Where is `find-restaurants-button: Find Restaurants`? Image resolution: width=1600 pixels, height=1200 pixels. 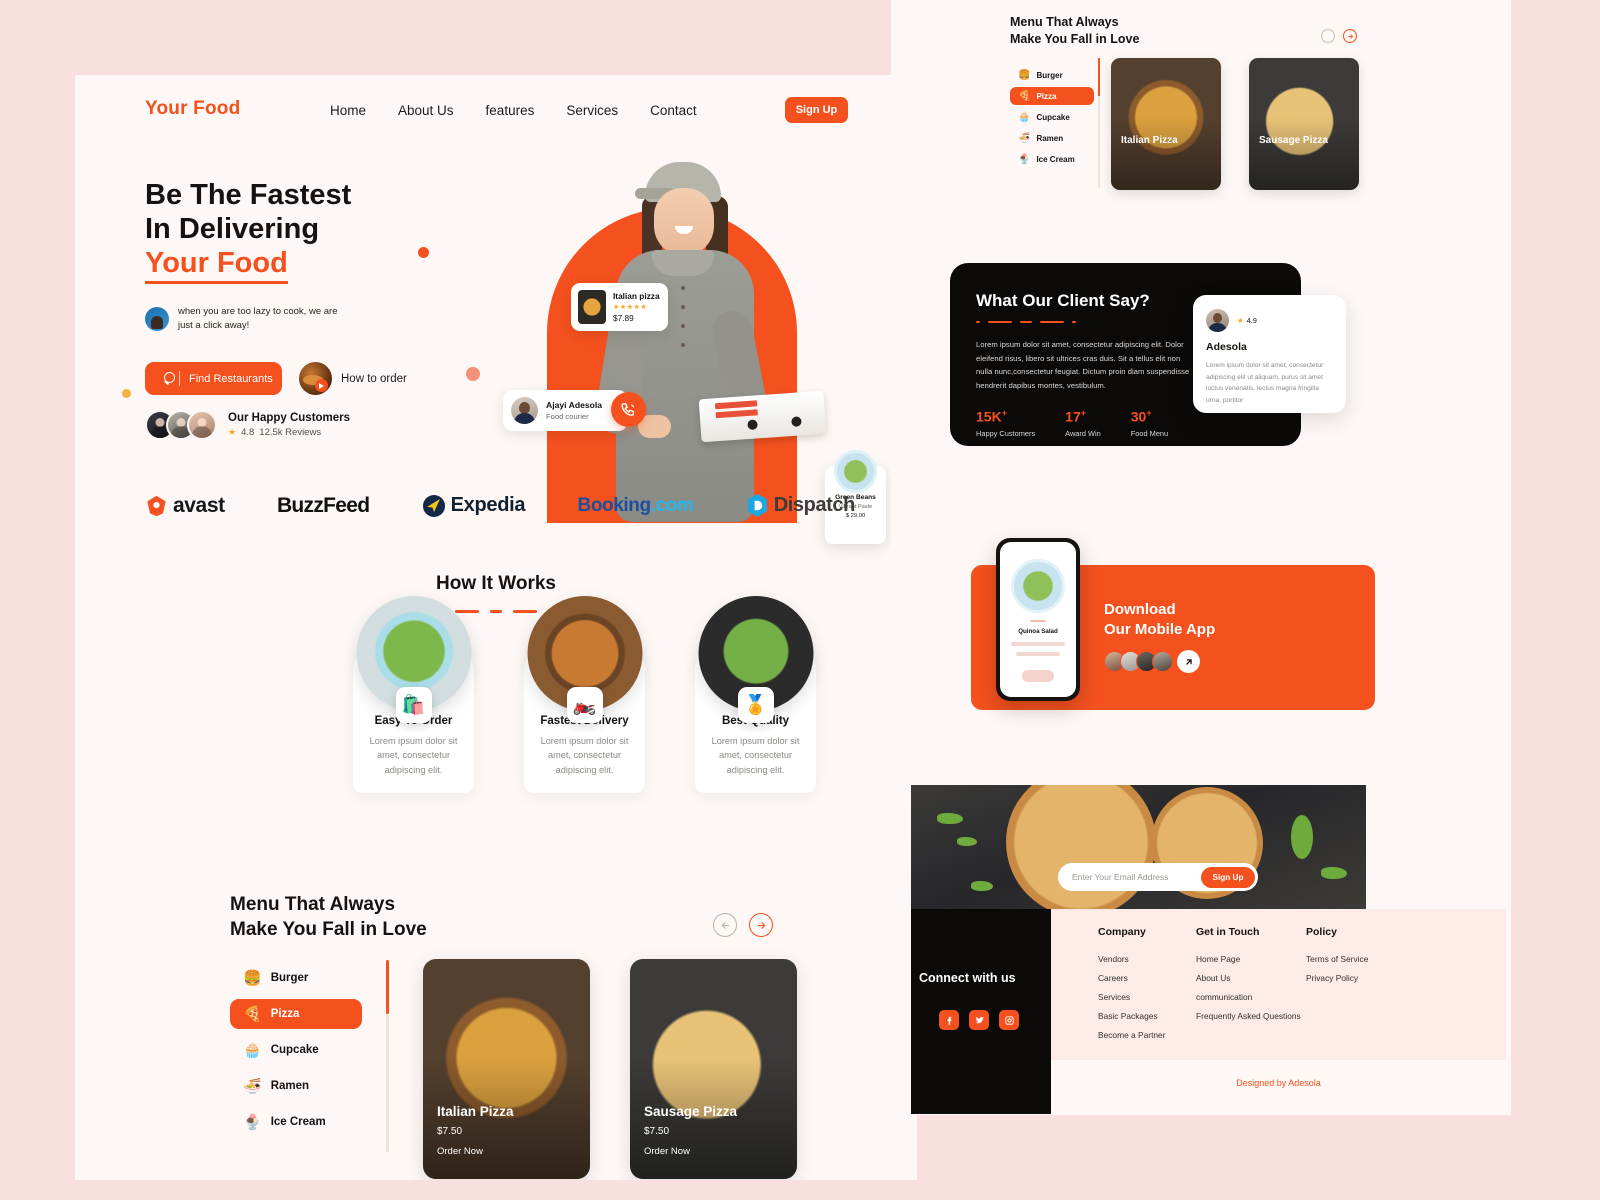 find-restaurants-button: Find Restaurants is located at coordinates (213, 378).